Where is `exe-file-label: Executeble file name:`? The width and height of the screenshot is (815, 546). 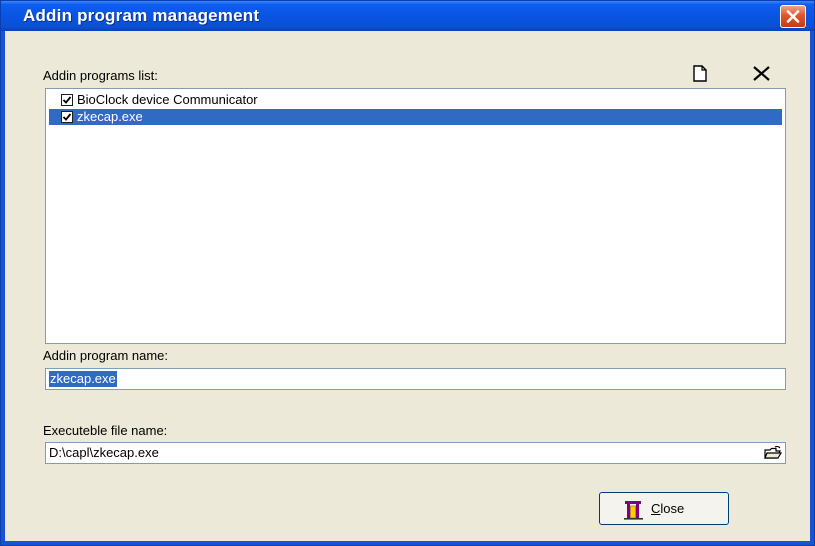 exe-file-label: Executeble file name: is located at coordinates (105, 430).